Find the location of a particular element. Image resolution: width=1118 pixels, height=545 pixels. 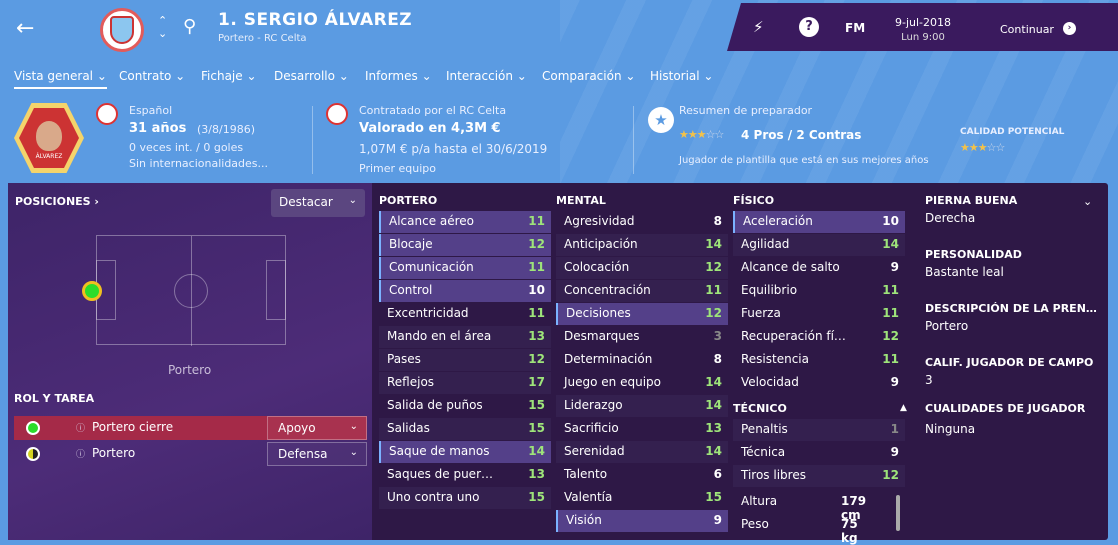

tab-history: Historial ⌄ is located at coordinates (681, 76).